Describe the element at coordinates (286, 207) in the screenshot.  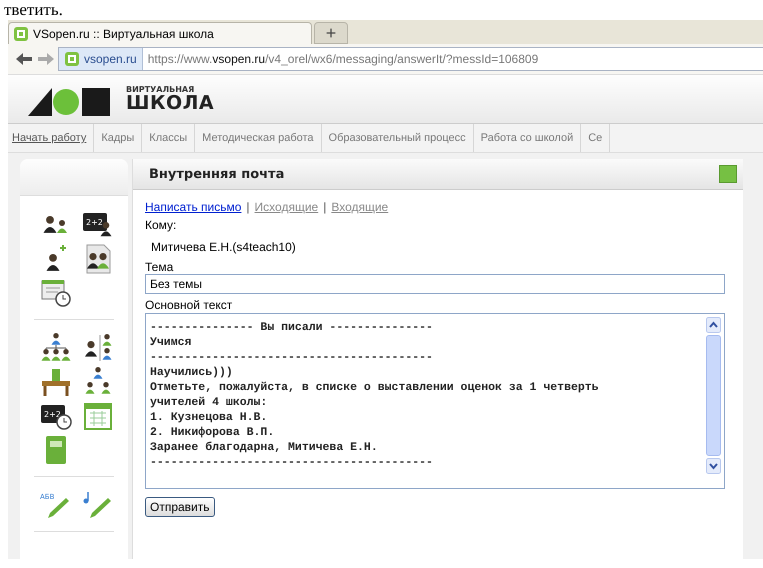
I see `mail-link: Исходящие` at that location.